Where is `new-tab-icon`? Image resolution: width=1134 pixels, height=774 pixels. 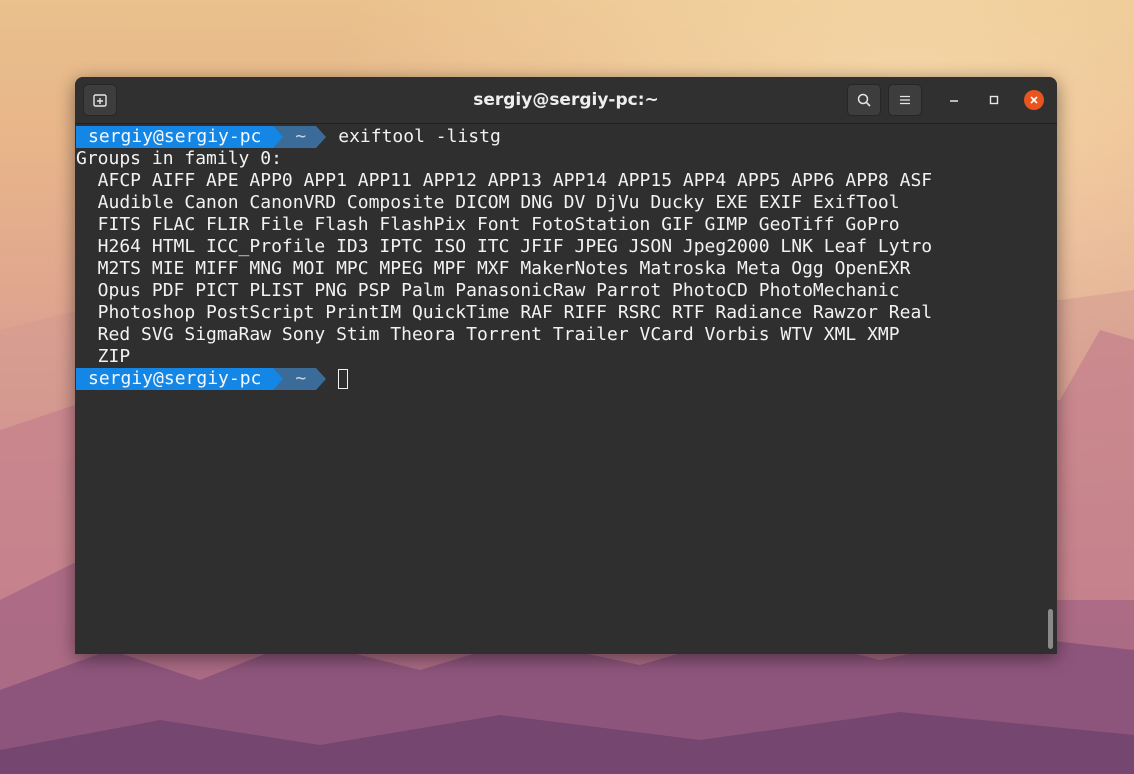
new-tab-icon is located at coordinates (100, 100).